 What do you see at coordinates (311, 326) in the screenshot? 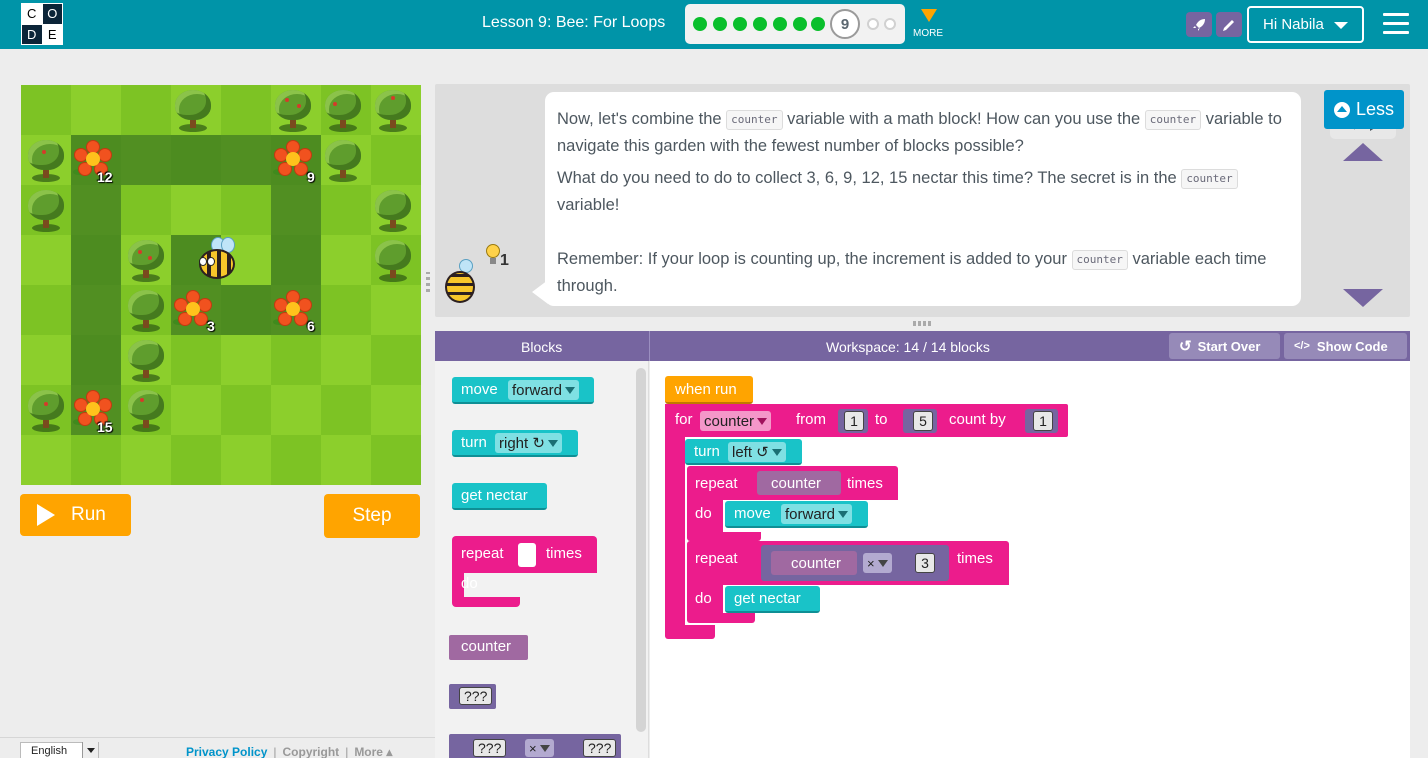
I see `nectar-count: 6` at bounding box center [311, 326].